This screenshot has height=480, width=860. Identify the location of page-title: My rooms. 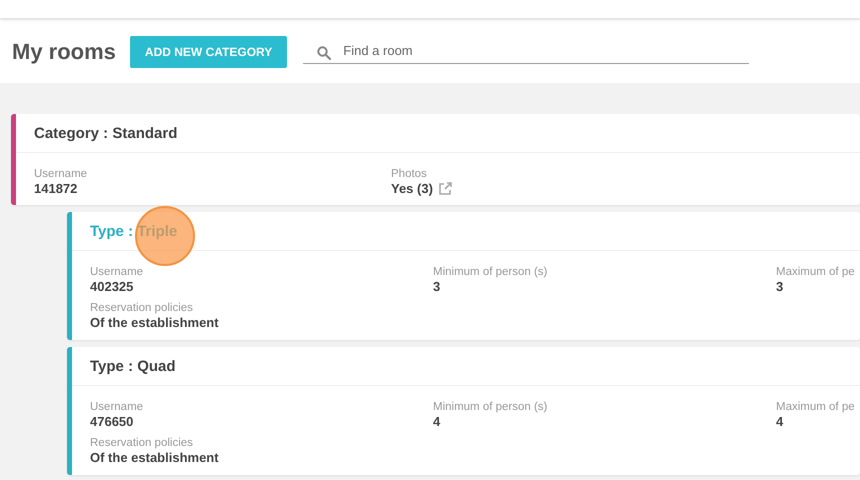
(64, 51).